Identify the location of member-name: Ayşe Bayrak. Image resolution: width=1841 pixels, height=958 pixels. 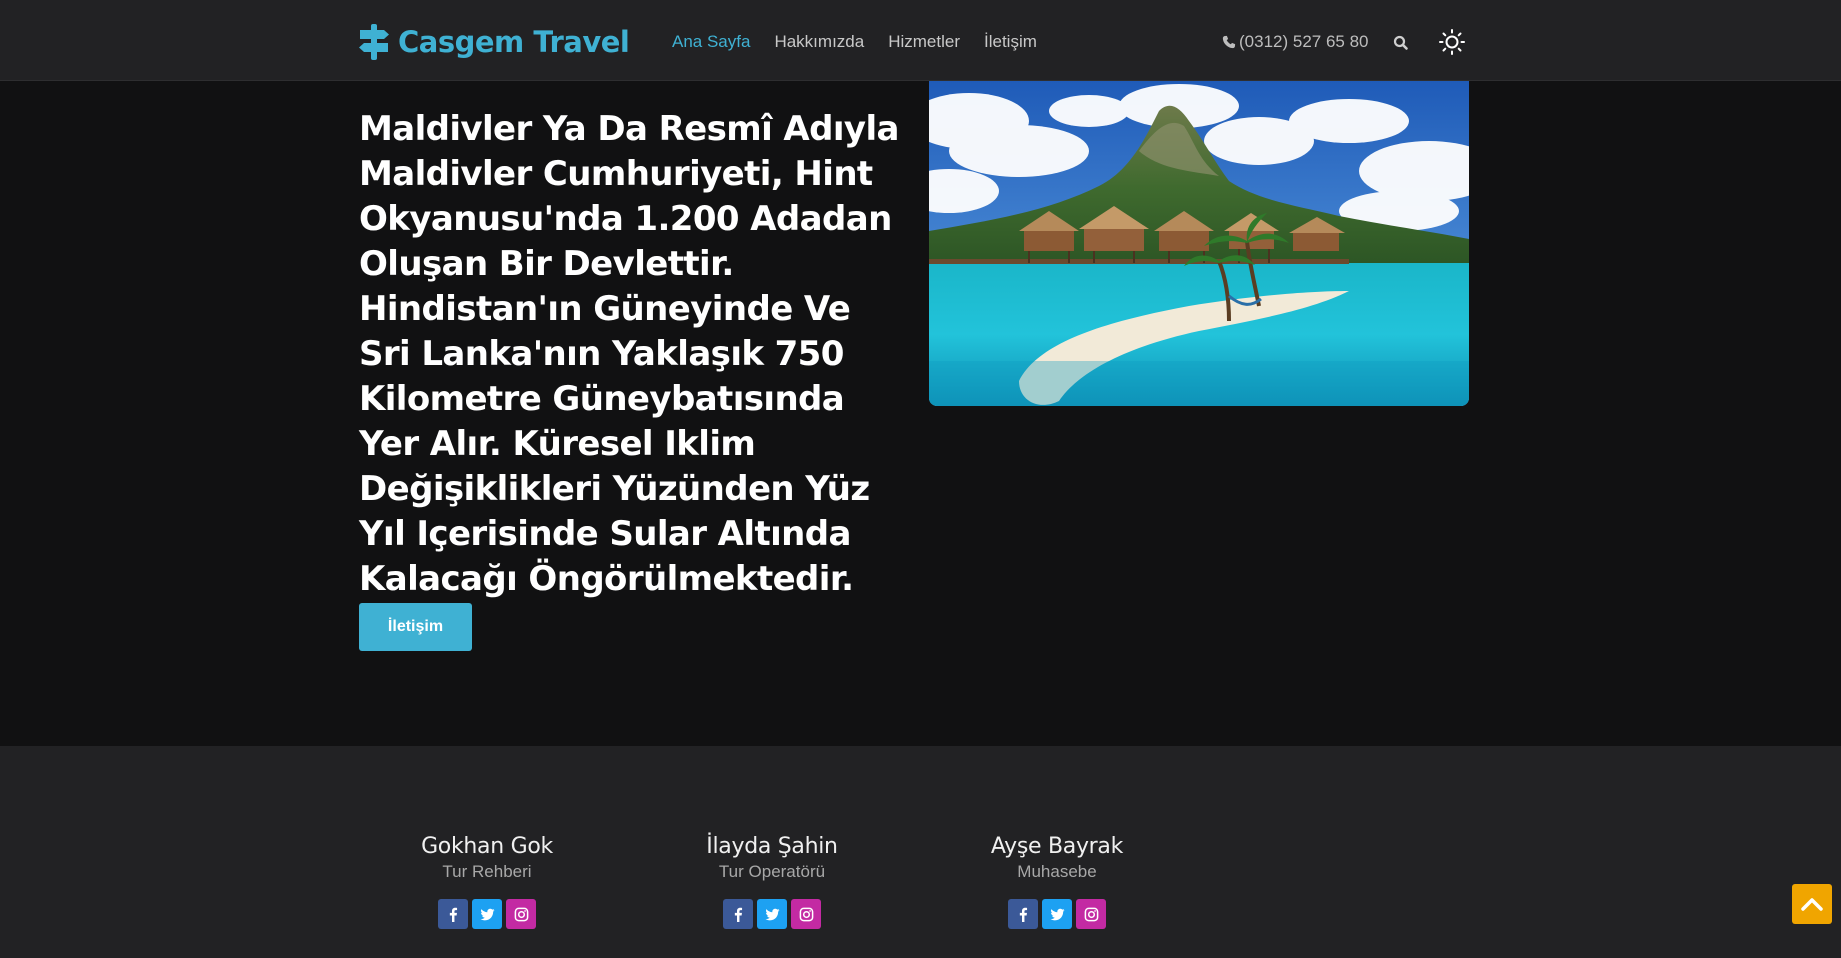
(1057, 846).